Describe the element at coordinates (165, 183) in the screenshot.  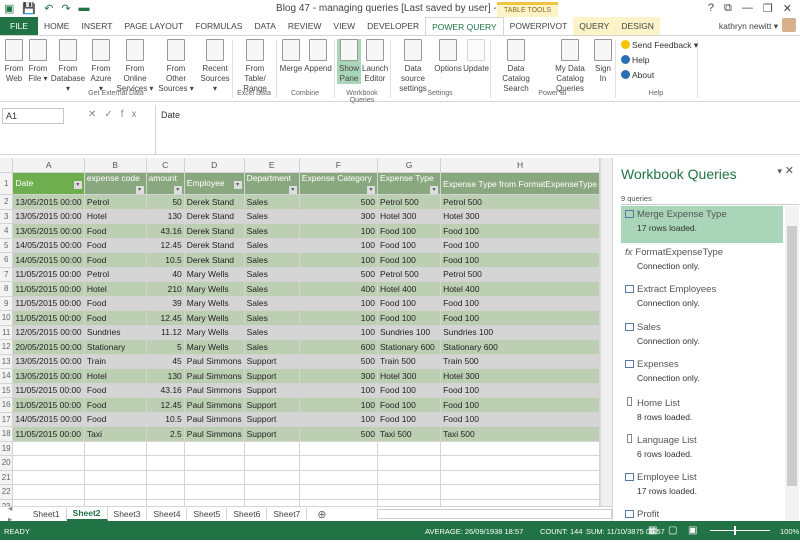
I see `table-header-cell: amount ▾` at that location.